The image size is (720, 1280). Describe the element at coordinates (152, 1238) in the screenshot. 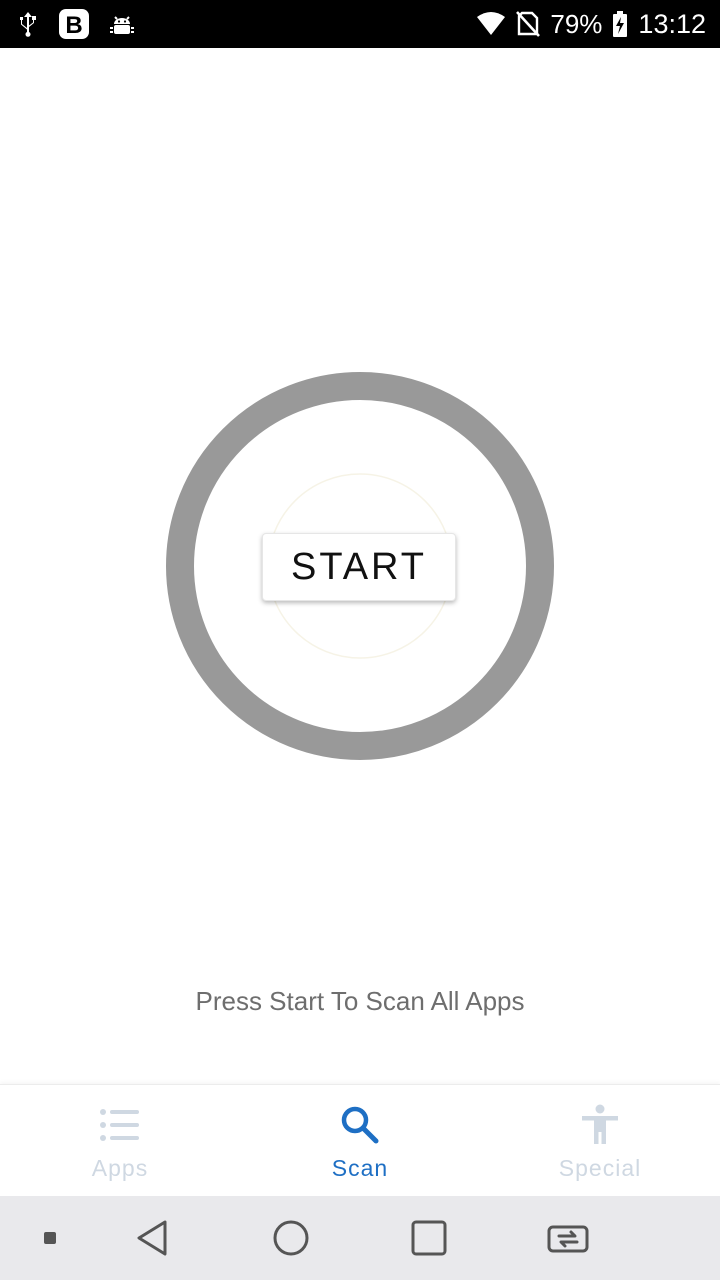

I see `back-icon` at that location.